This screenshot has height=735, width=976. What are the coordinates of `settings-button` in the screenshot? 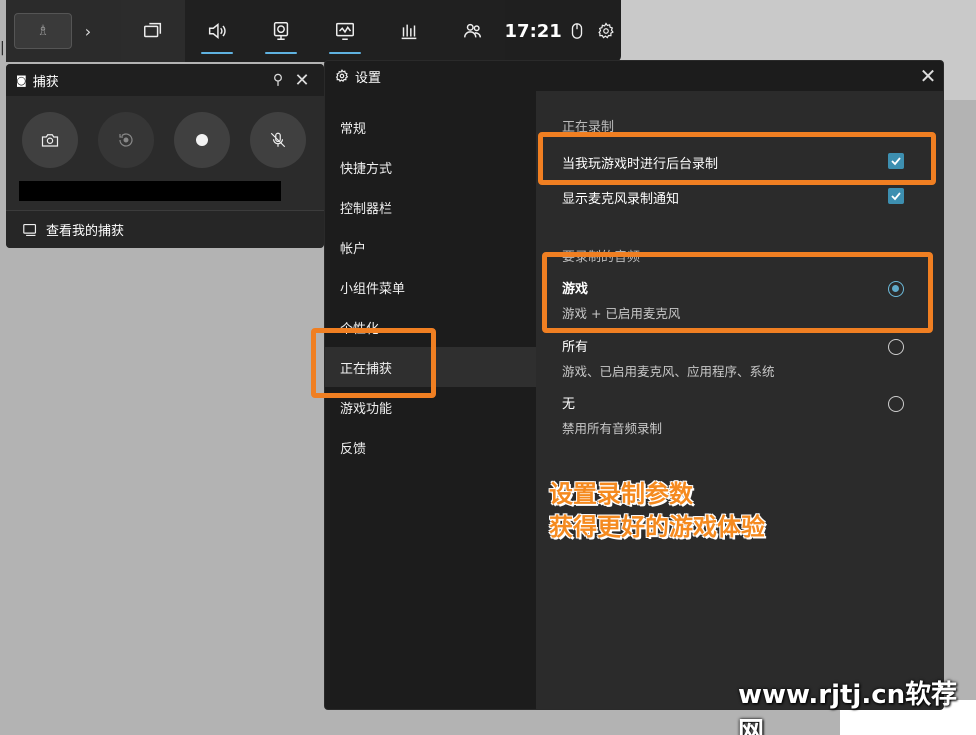 It's located at (606, 31).